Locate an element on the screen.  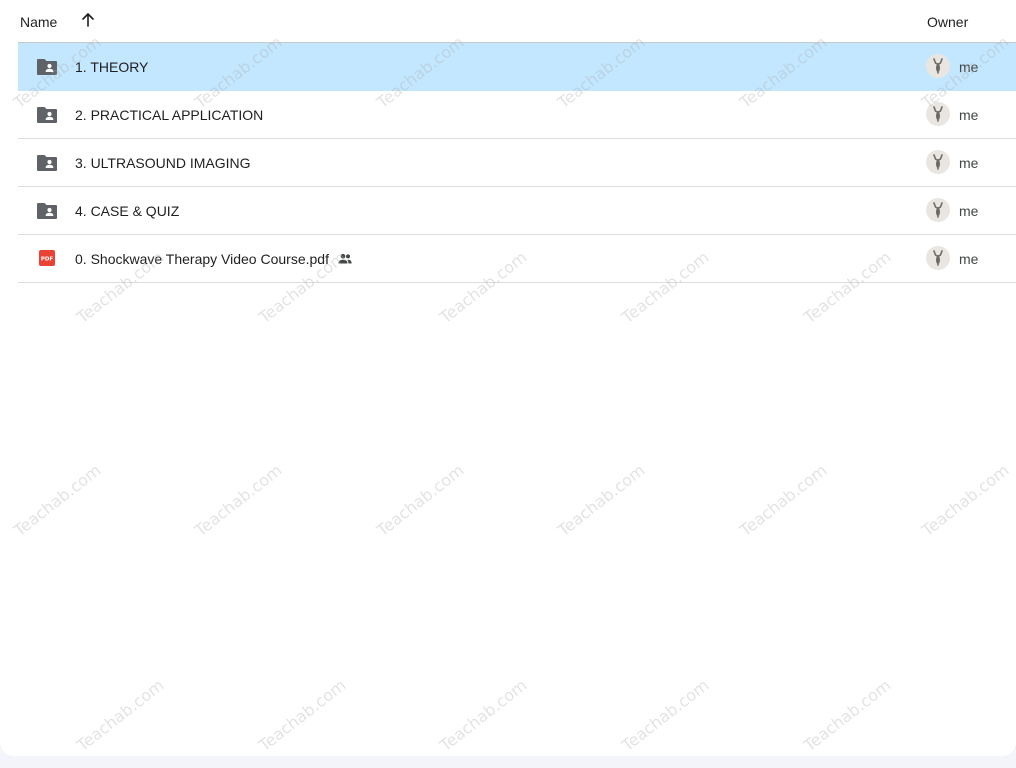
owner-column-header: Owner is located at coordinates (947, 22).